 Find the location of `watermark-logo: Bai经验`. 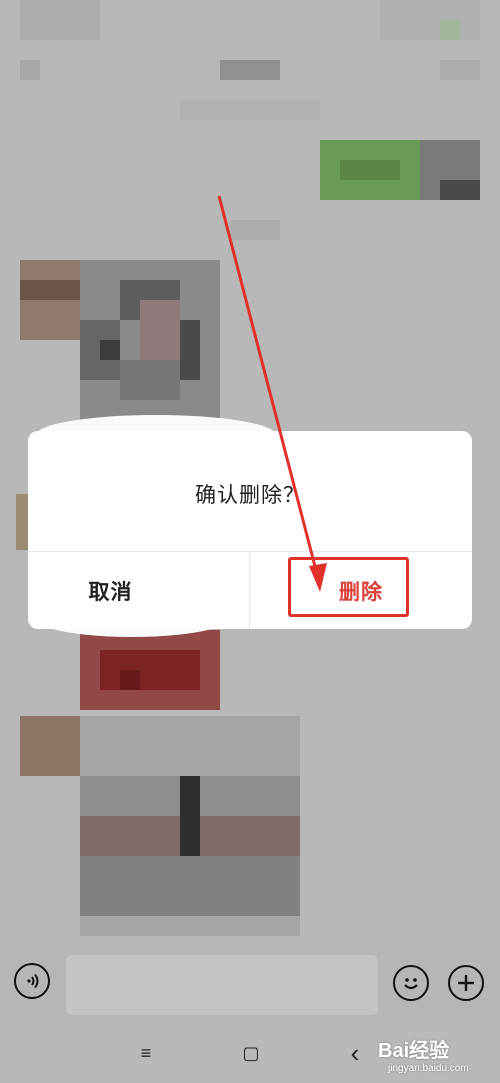

watermark-logo: Bai经验 is located at coordinates (414, 1051).